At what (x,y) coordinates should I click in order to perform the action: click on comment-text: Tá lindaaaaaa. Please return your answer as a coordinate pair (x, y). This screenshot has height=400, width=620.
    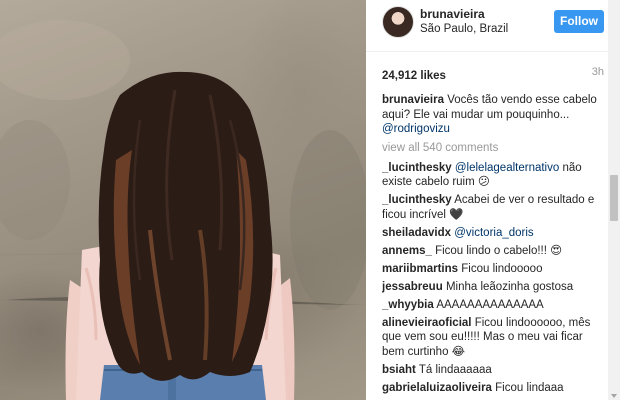
    Looking at the image, I should click on (455, 369).